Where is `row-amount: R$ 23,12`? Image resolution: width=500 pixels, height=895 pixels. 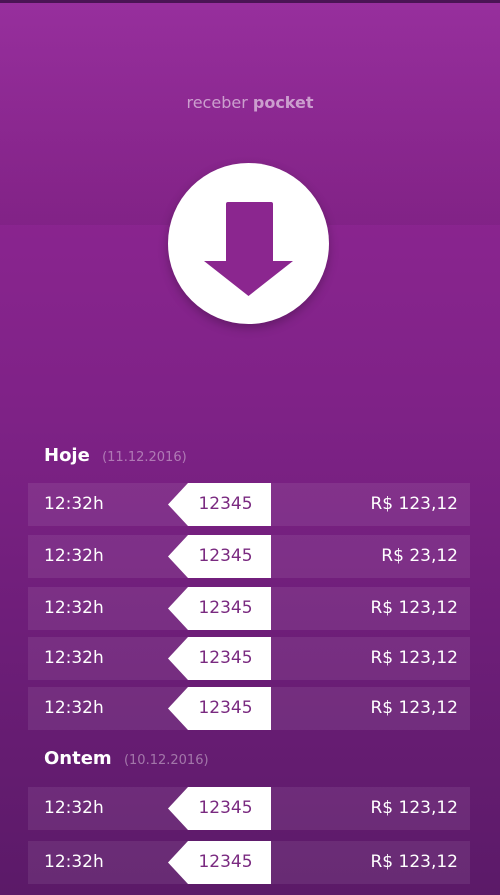 row-amount: R$ 23,12 is located at coordinates (419, 556).